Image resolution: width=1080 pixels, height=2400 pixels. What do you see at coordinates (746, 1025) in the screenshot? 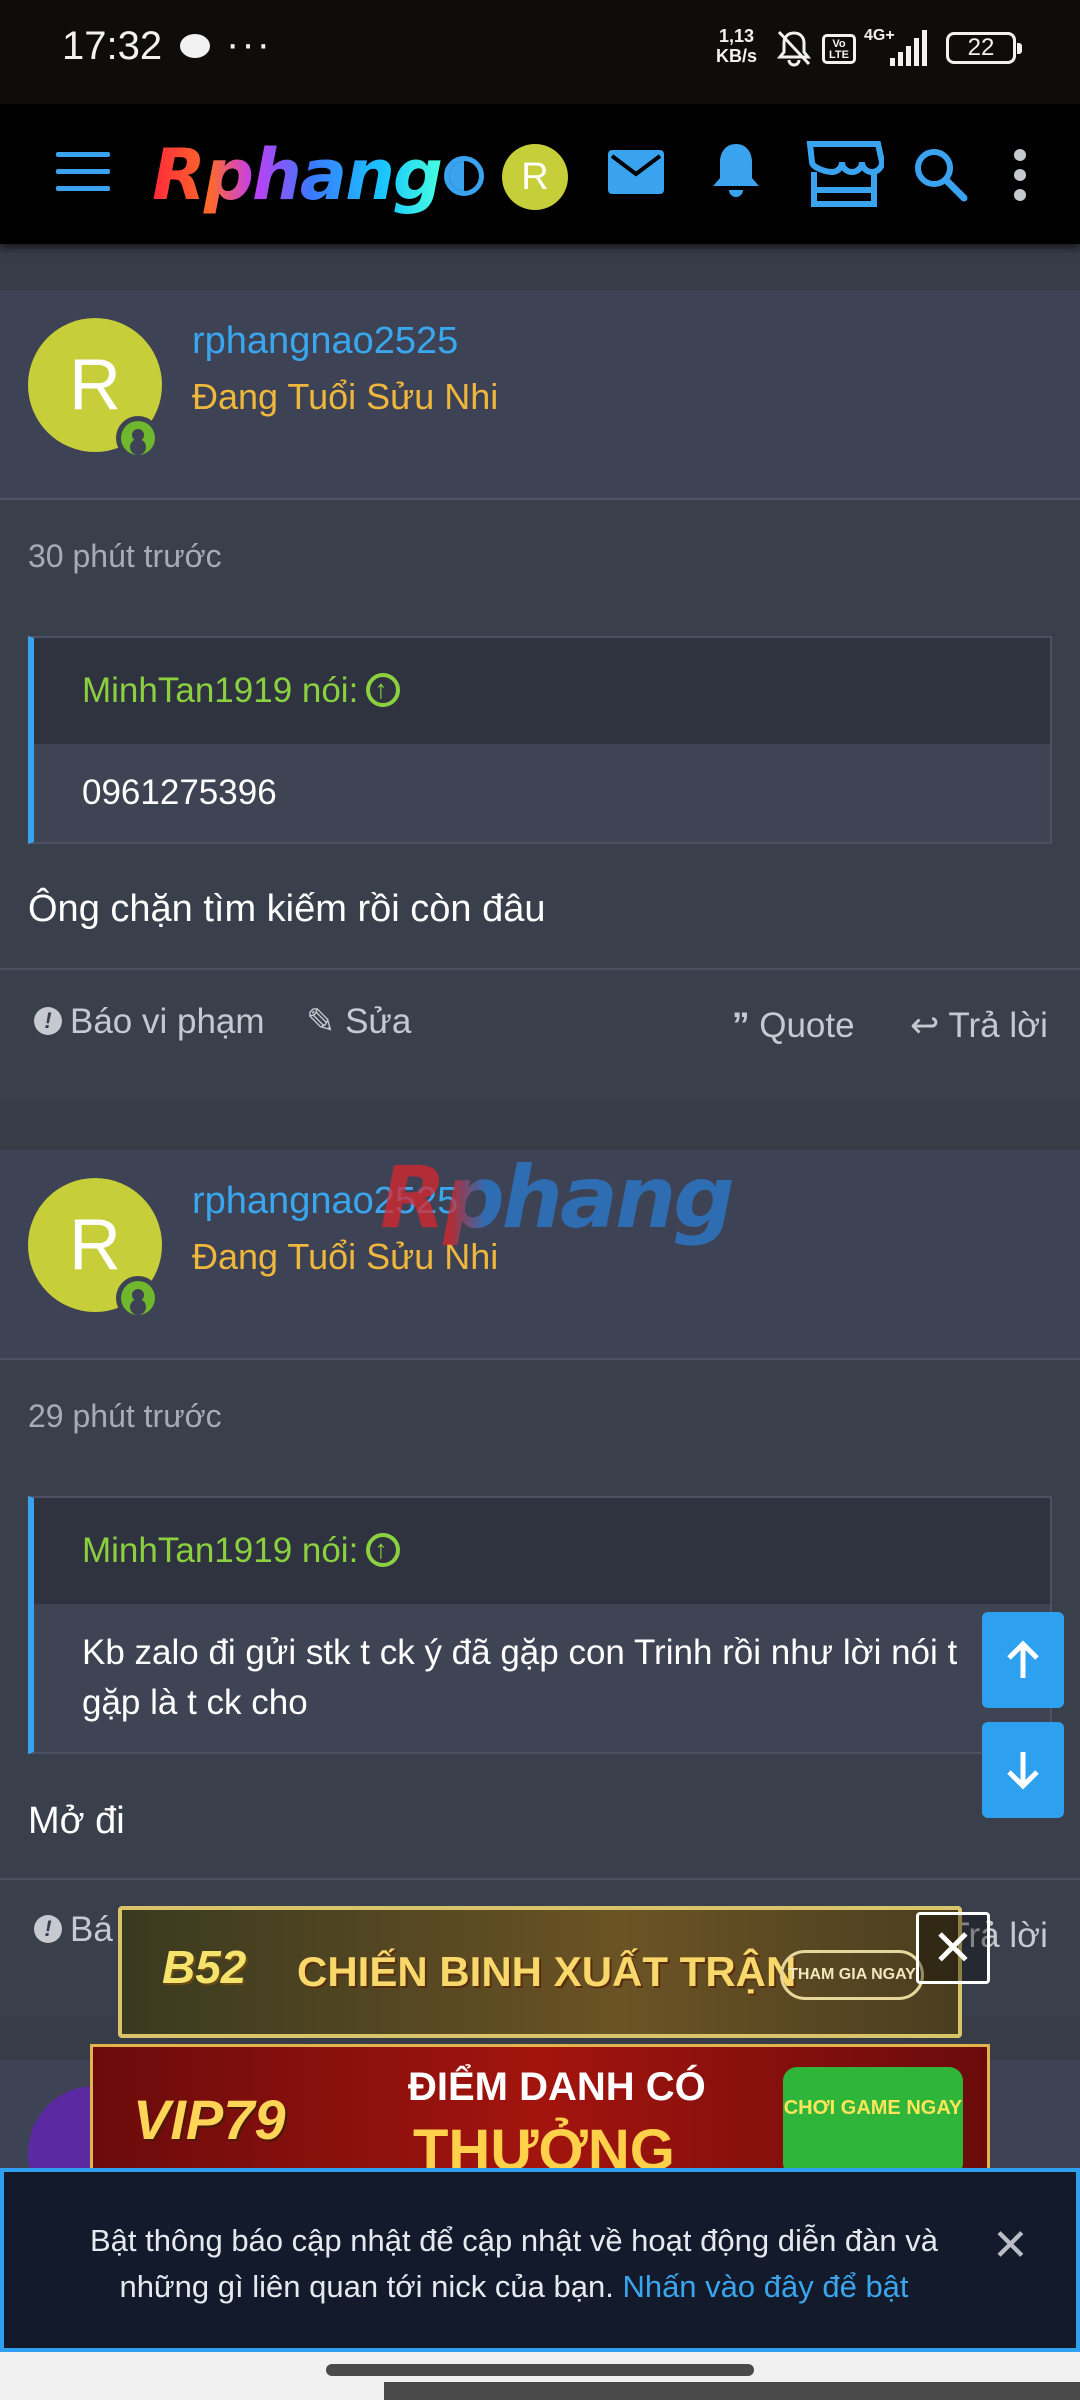
I see `quote-mark-icon: ”` at bounding box center [746, 1025].